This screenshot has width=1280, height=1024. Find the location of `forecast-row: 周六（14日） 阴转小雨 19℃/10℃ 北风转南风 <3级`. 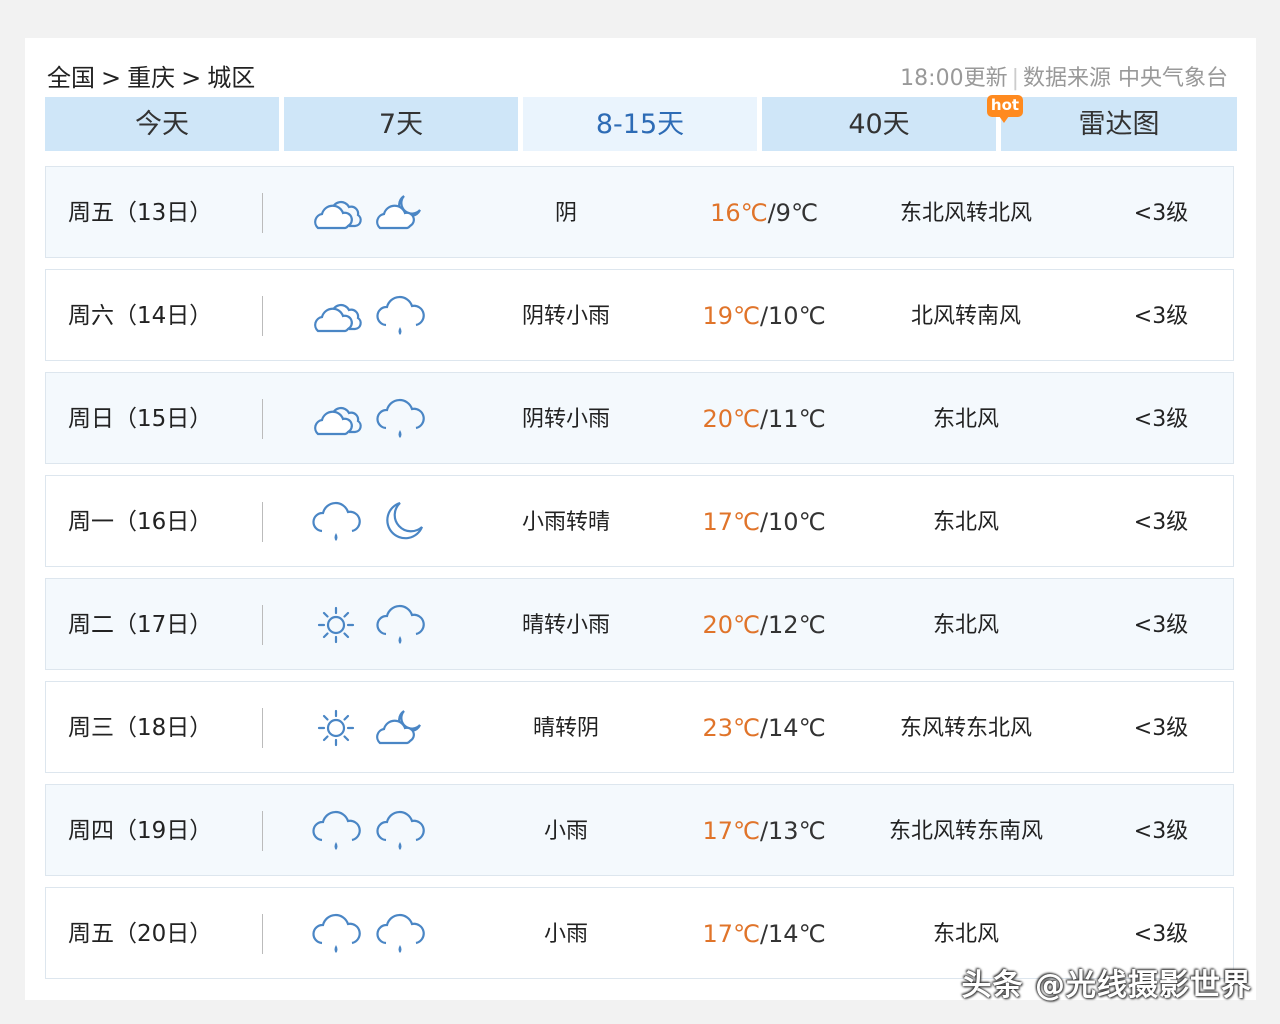

forecast-row: 周六（14日） 阴转小雨 19℃/10℃ 北风转南风 <3级 is located at coordinates (639, 315).